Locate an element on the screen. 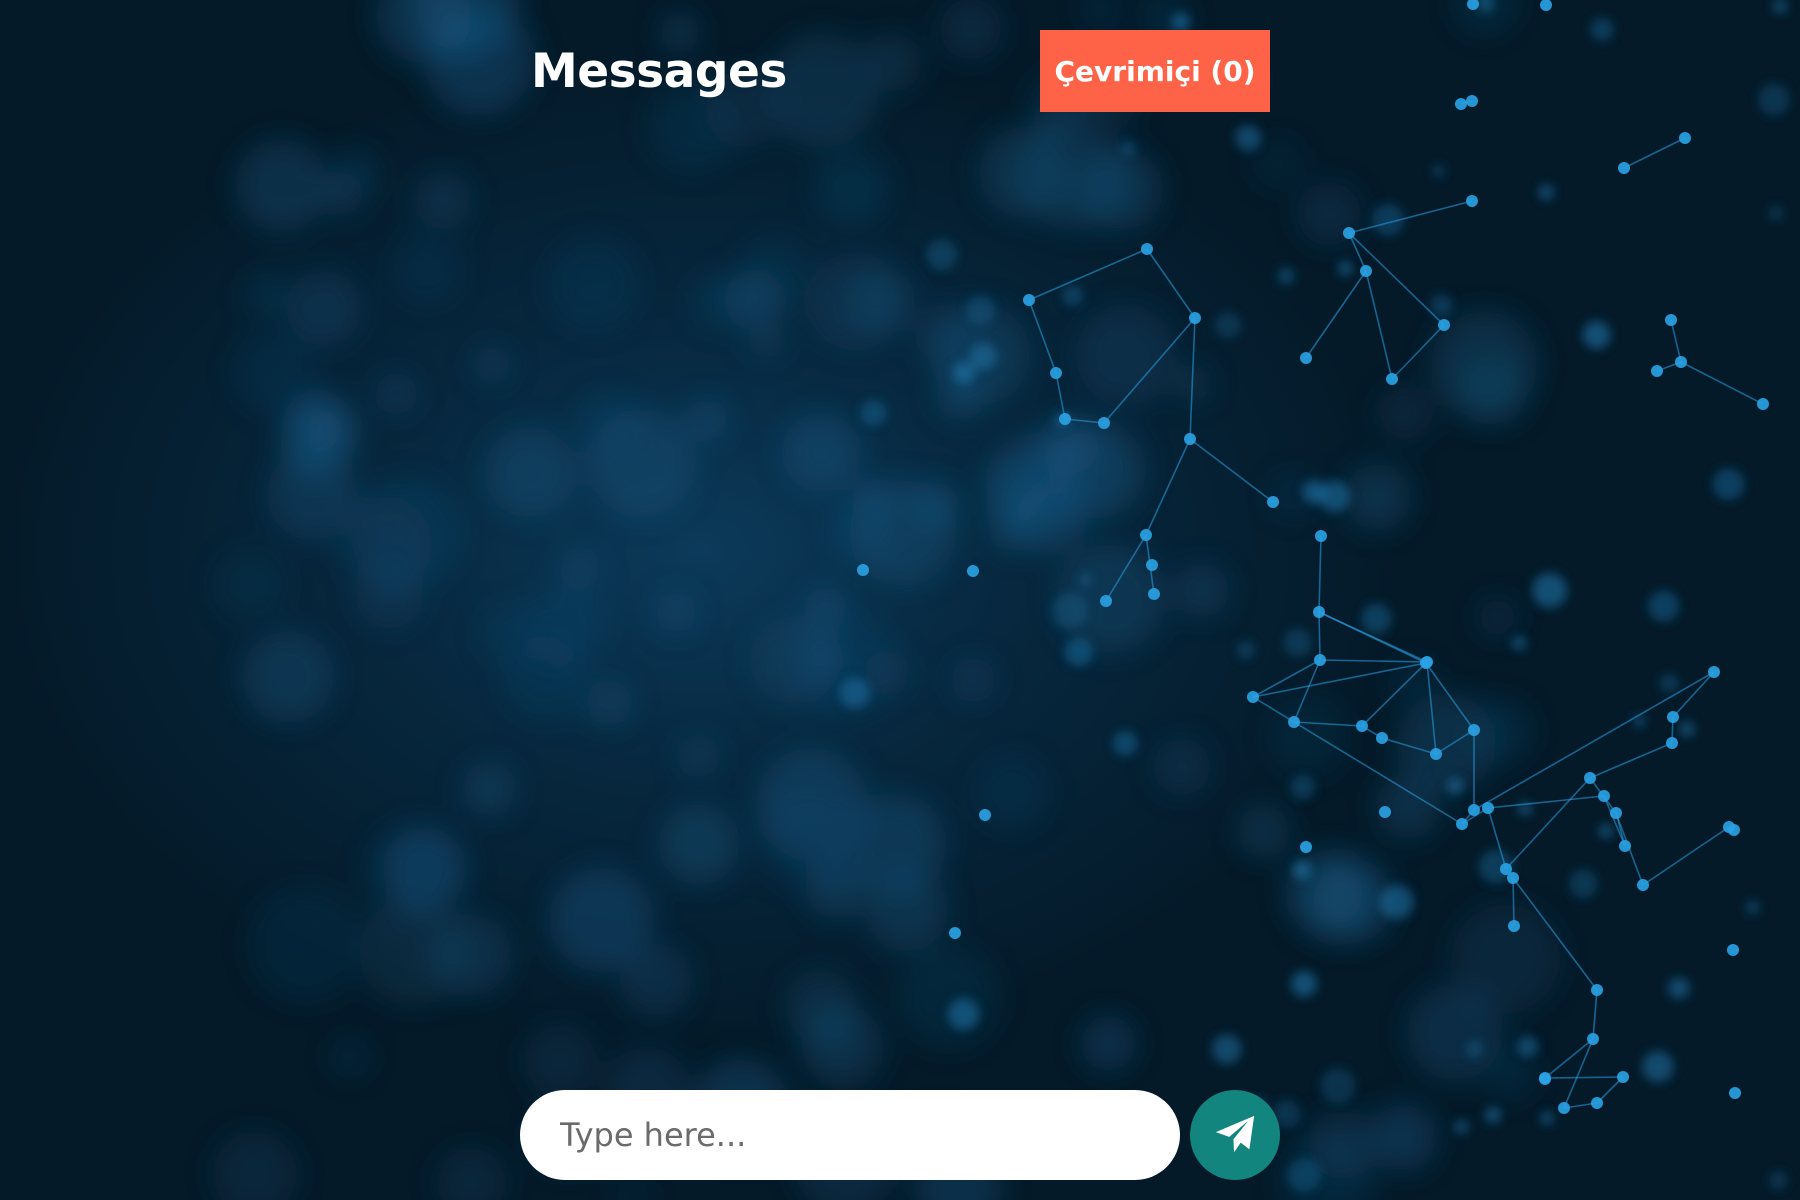 The image size is (1800, 1200). message-composer is located at coordinates (900, 1135).